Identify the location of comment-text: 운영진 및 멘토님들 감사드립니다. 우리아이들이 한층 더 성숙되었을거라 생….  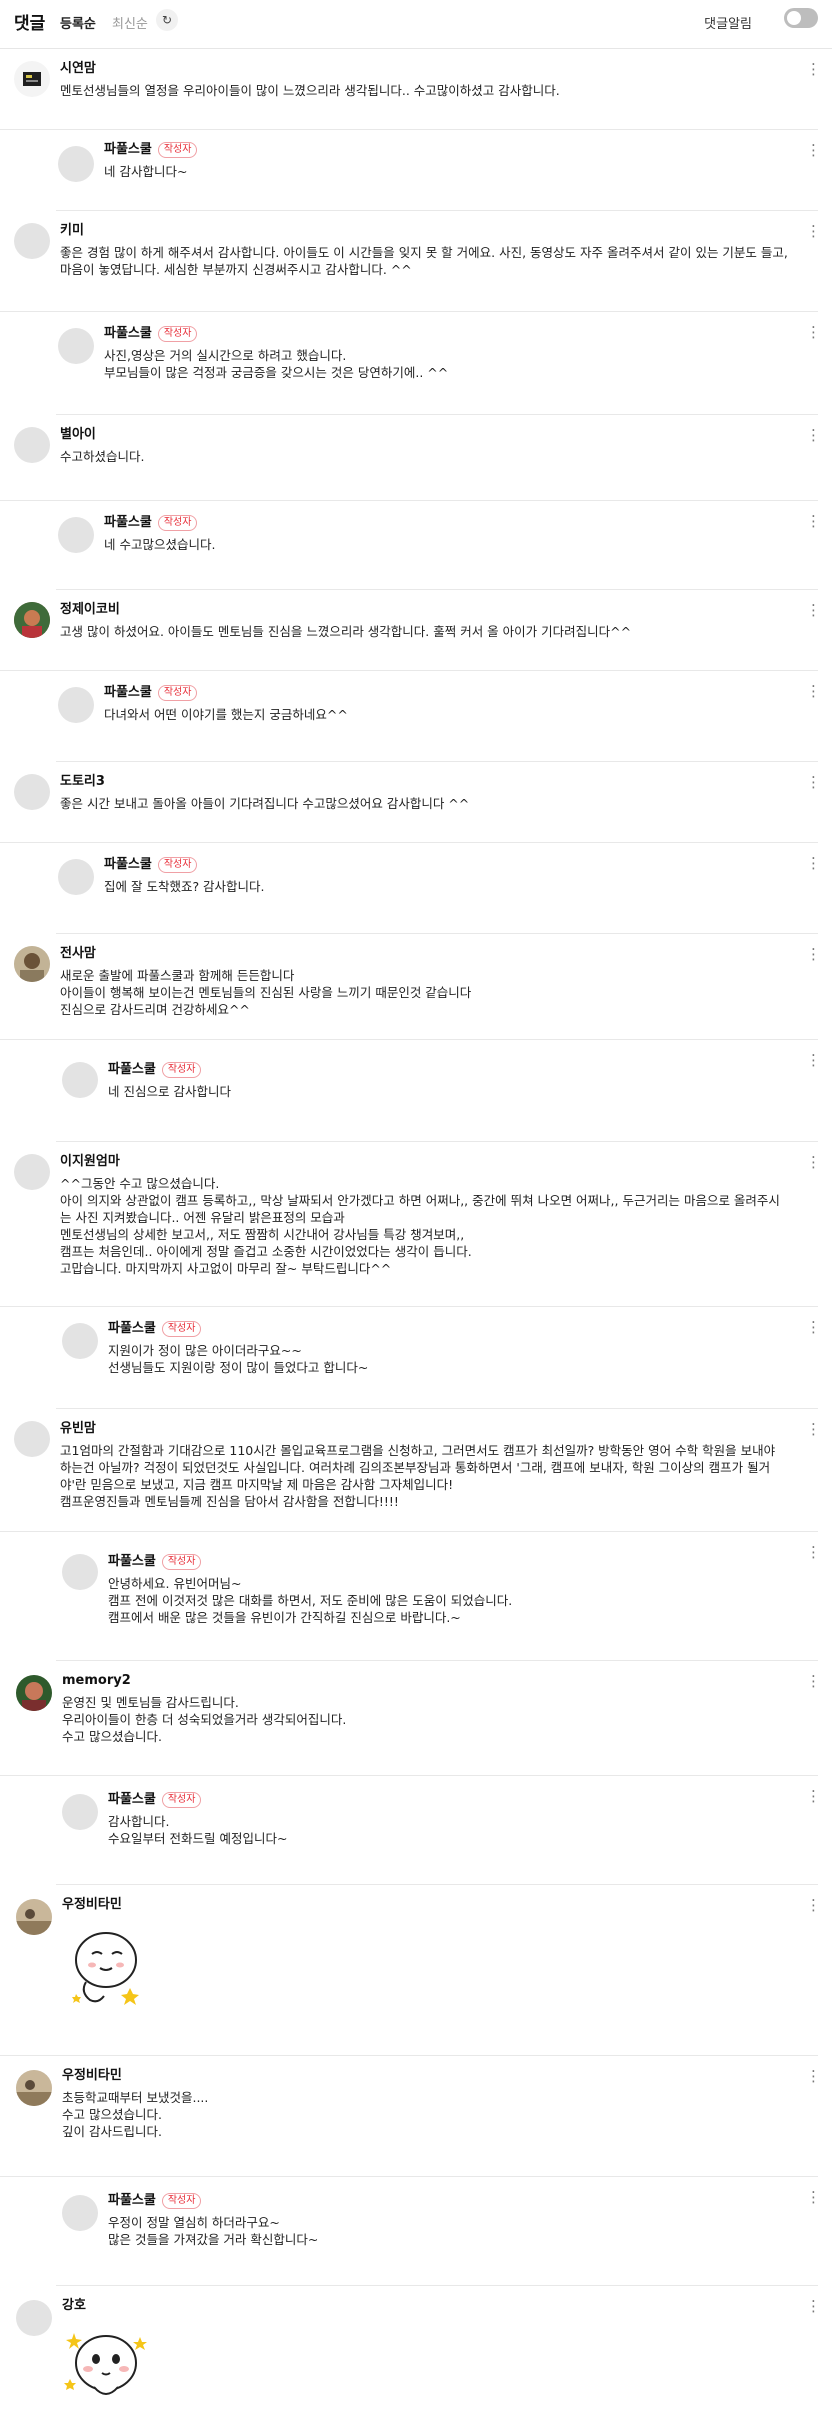
(204, 1719).